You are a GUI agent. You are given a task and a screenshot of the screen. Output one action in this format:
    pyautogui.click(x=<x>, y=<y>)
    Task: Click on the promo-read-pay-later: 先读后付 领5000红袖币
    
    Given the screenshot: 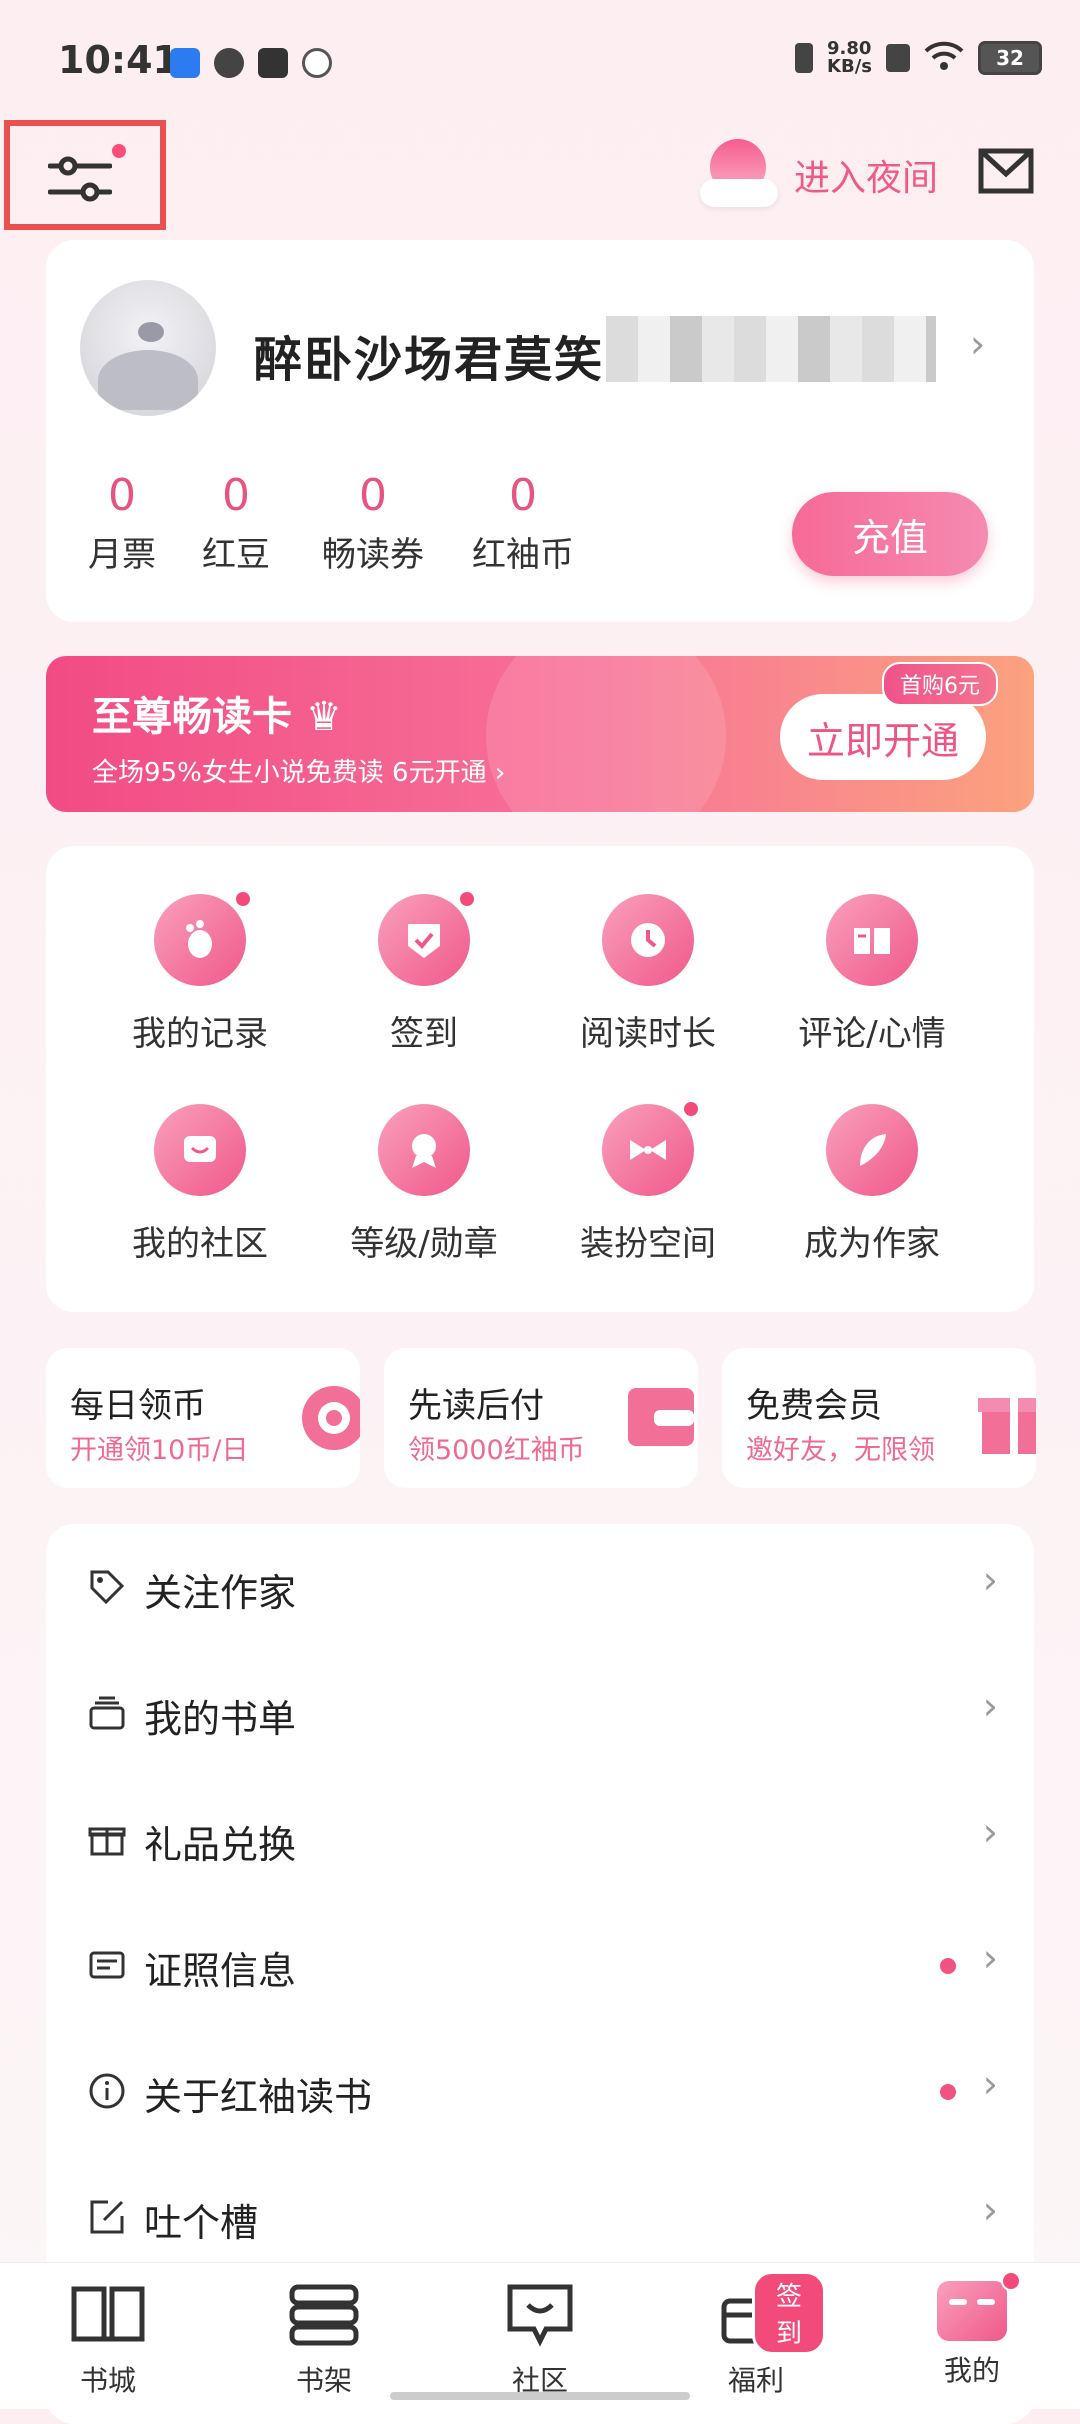 What is the action you would take?
    pyautogui.click(x=541, y=1418)
    